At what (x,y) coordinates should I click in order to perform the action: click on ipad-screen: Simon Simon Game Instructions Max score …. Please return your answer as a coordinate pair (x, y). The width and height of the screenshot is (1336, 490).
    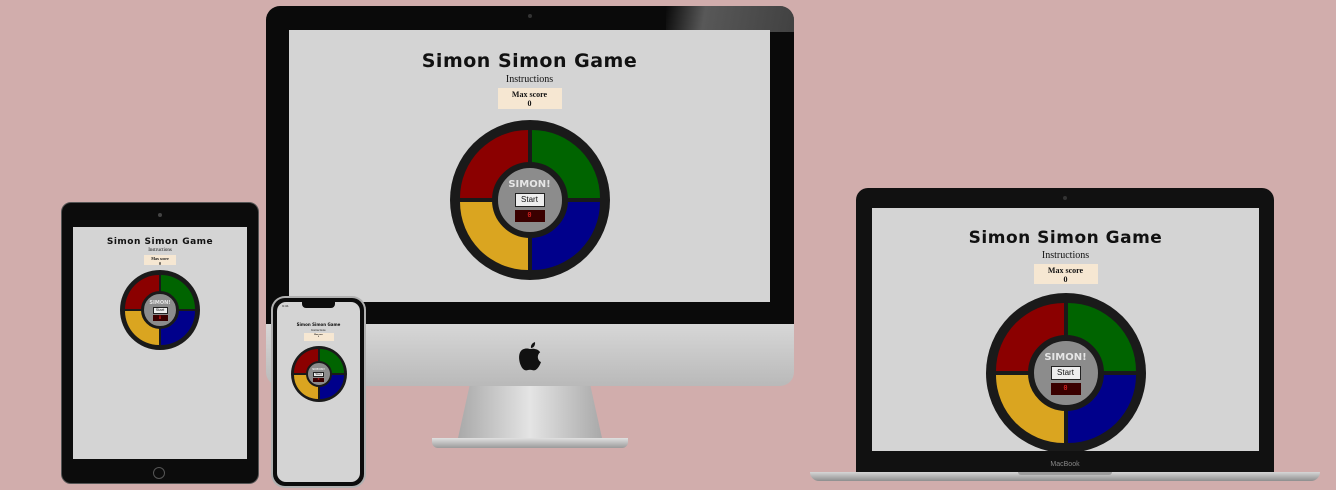
    Looking at the image, I should click on (160, 343).